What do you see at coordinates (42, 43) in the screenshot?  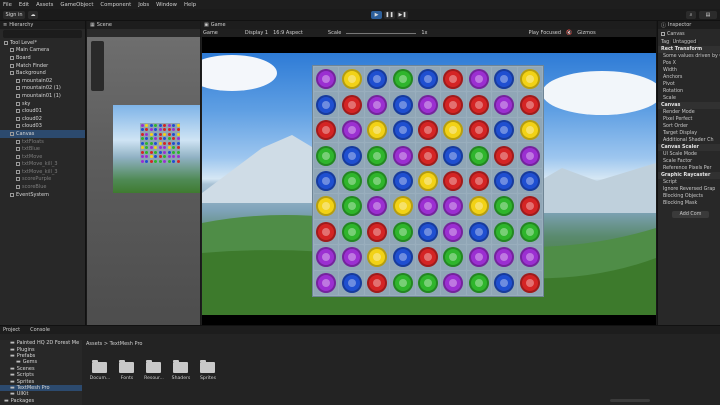 I see `hierarchy-item: Tool Level*` at bounding box center [42, 43].